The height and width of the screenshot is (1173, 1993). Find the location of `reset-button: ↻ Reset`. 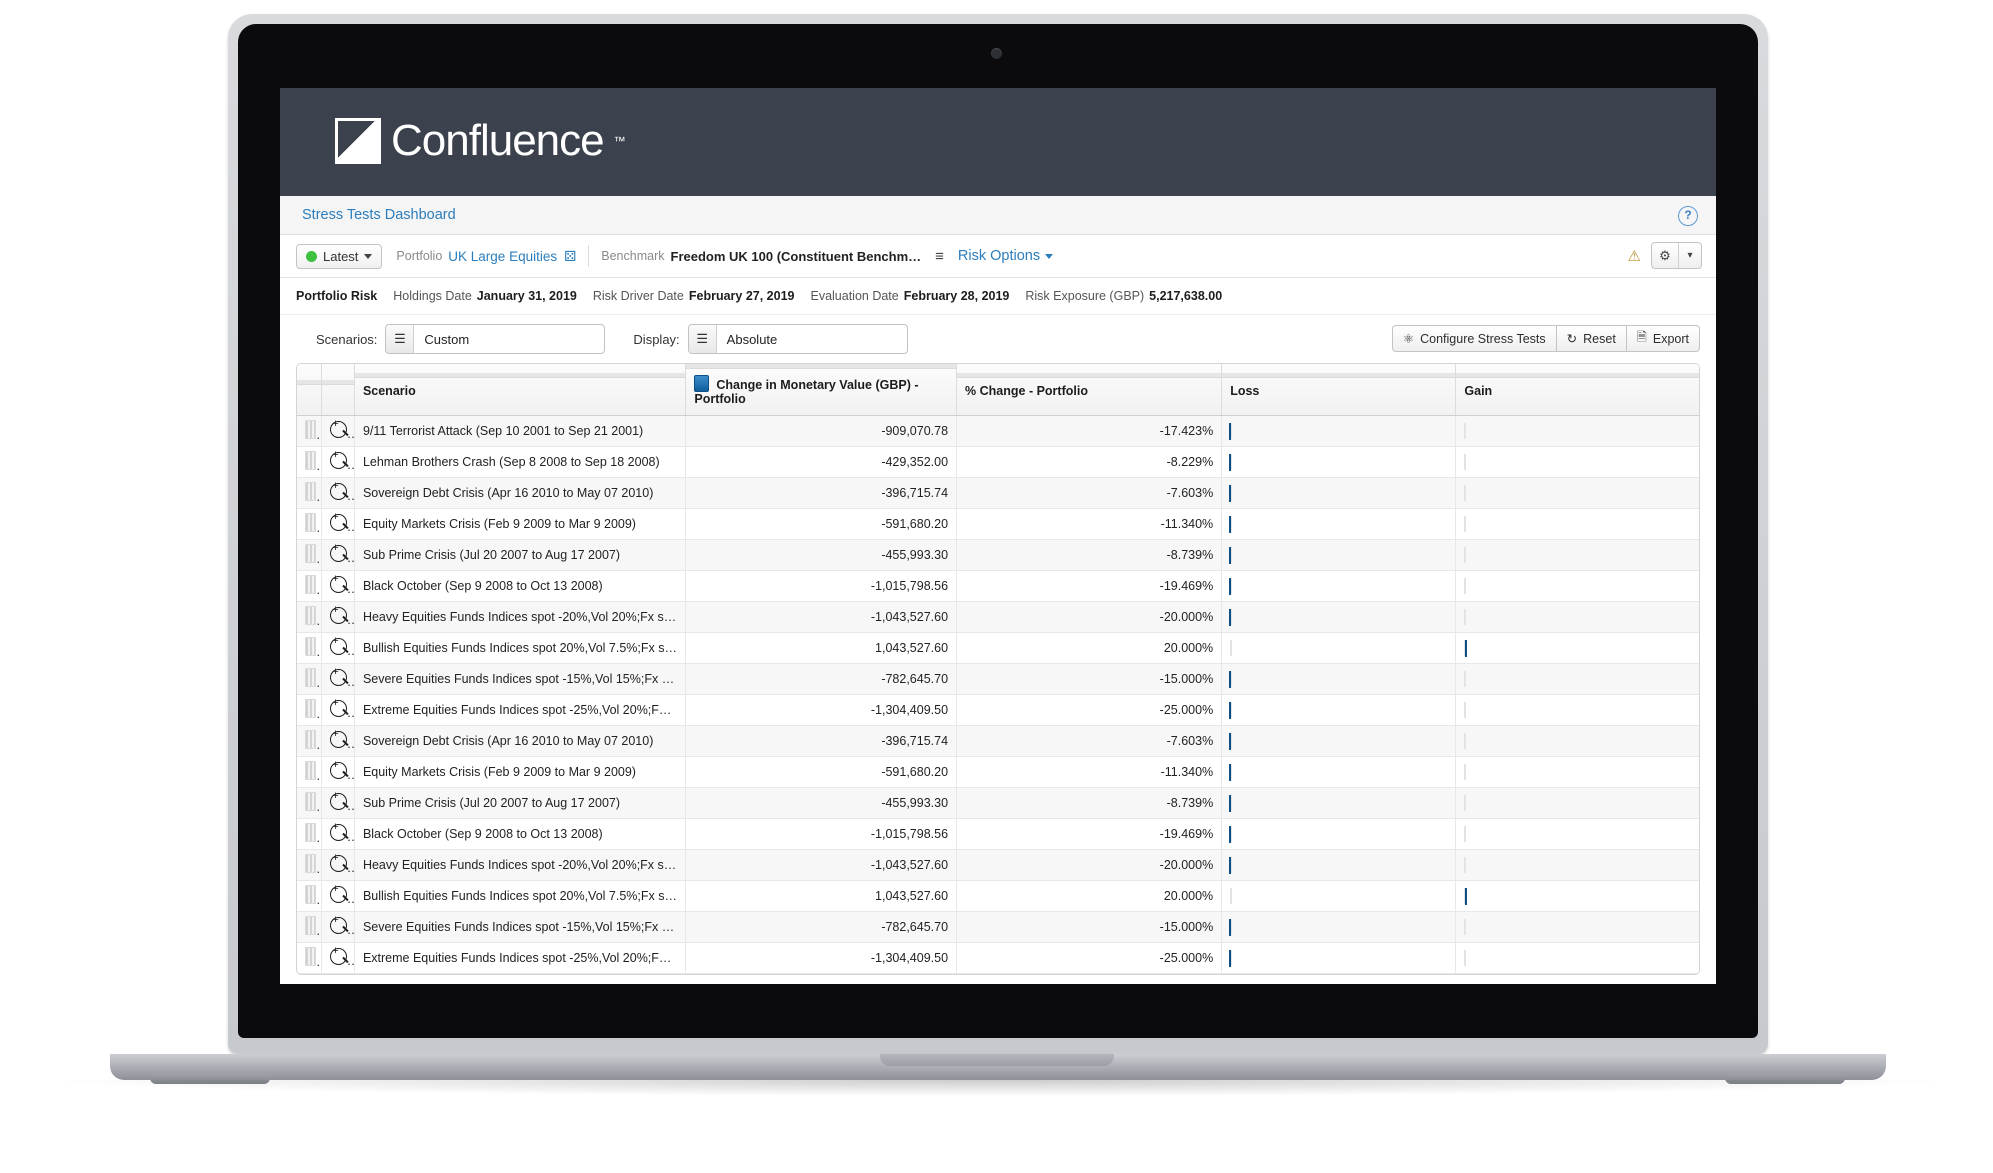

reset-button: ↻ Reset is located at coordinates (1591, 338).